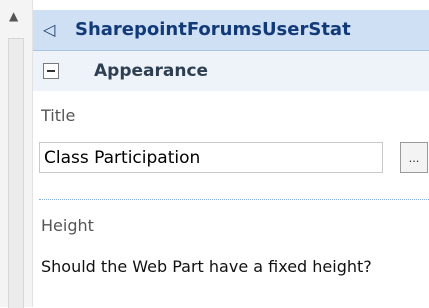 The image size is (429, 308). What do you see at coordinates (51, 71) in the screenshot?
I see `collapse-icon` at bounding box center [51, 71].